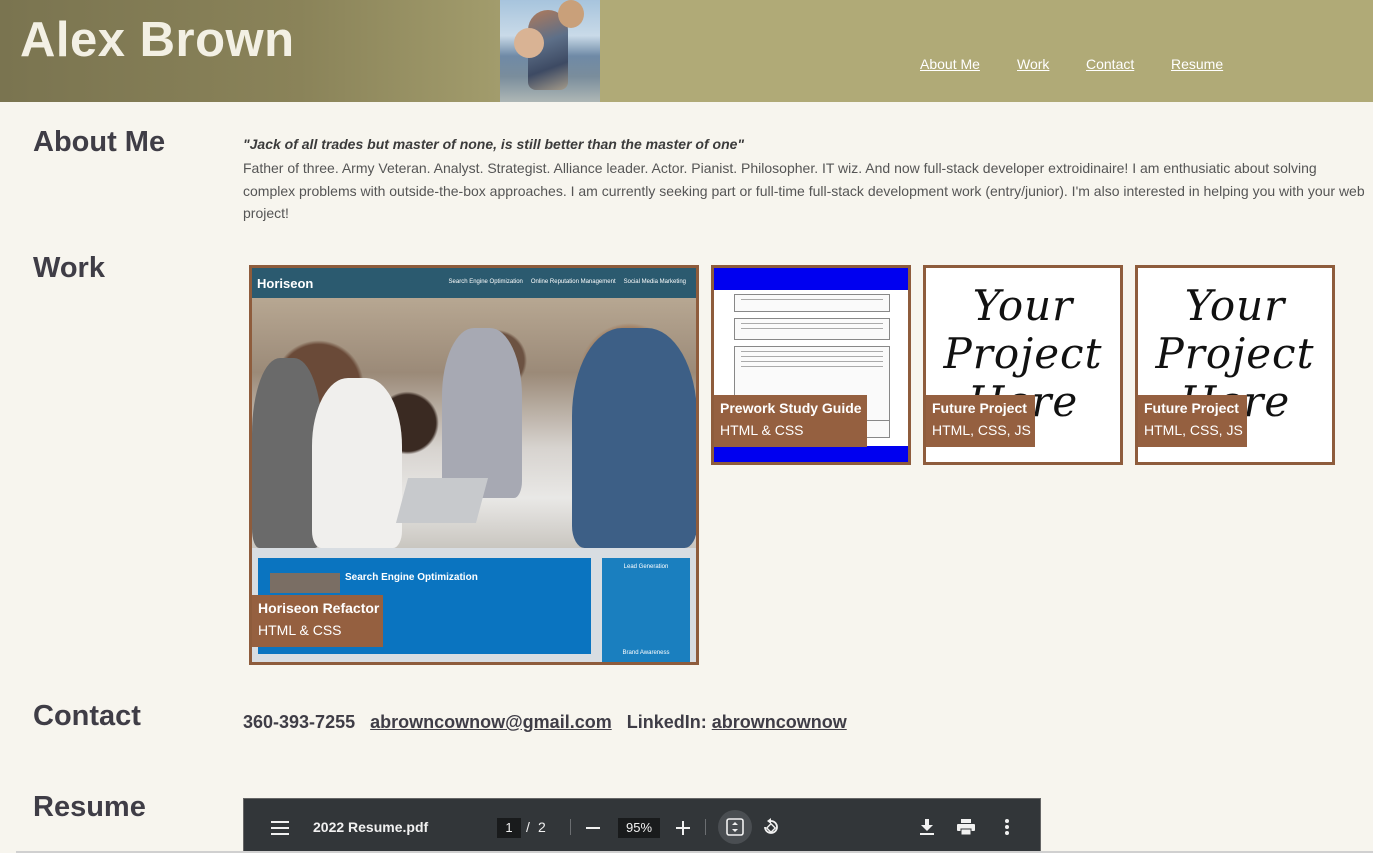 The width and height of the screenshot is (1373, 853). I want to click on preview-side-title: Lead Generation, so click(646, 567).